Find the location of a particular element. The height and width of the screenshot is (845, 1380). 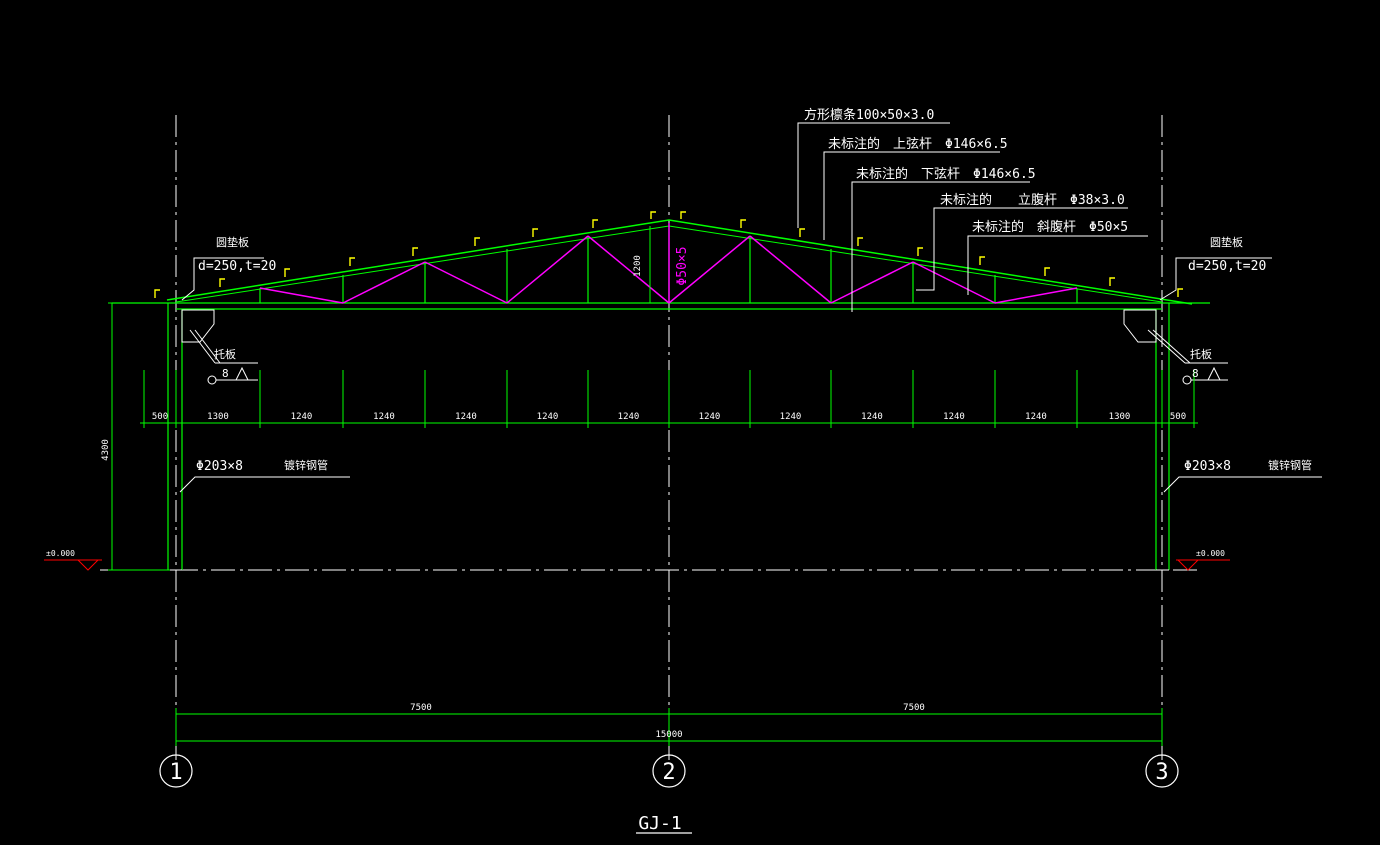

drawing-title: GJ-1 is located at coordinates (659, 823).